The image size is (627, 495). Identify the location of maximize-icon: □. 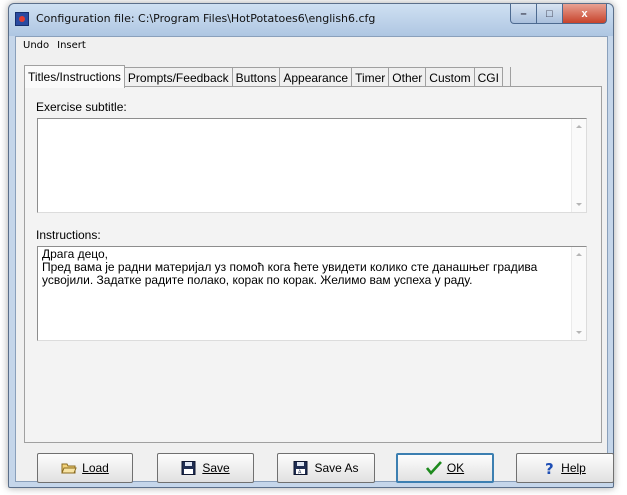
(549, 13).